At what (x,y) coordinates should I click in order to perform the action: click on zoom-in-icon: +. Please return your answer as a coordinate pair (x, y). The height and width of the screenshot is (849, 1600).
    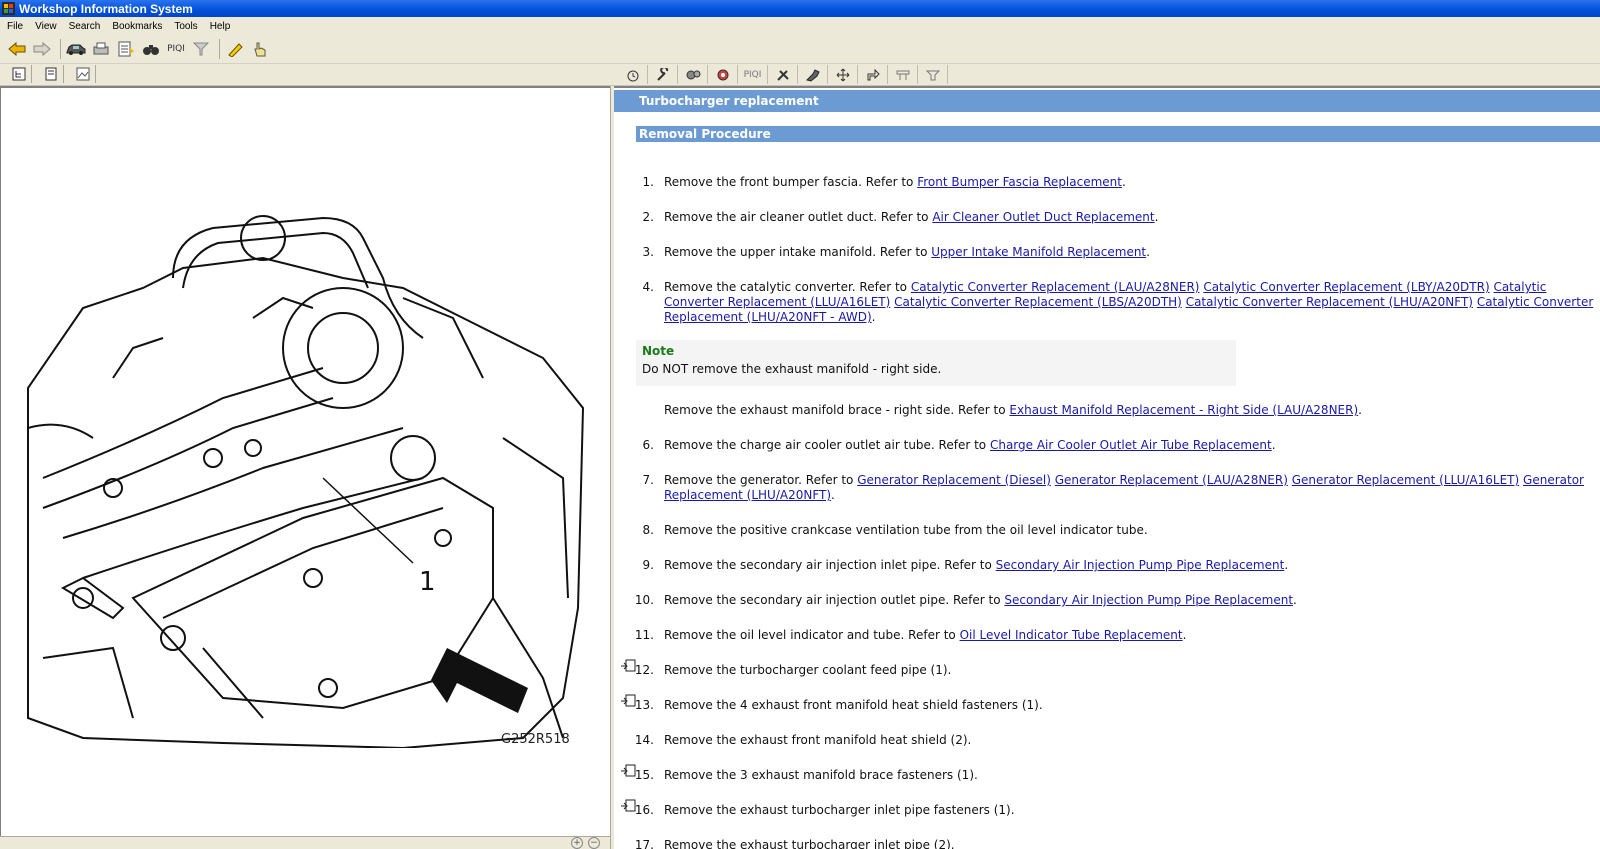
    Looking at the image, I should click on (577, 843).